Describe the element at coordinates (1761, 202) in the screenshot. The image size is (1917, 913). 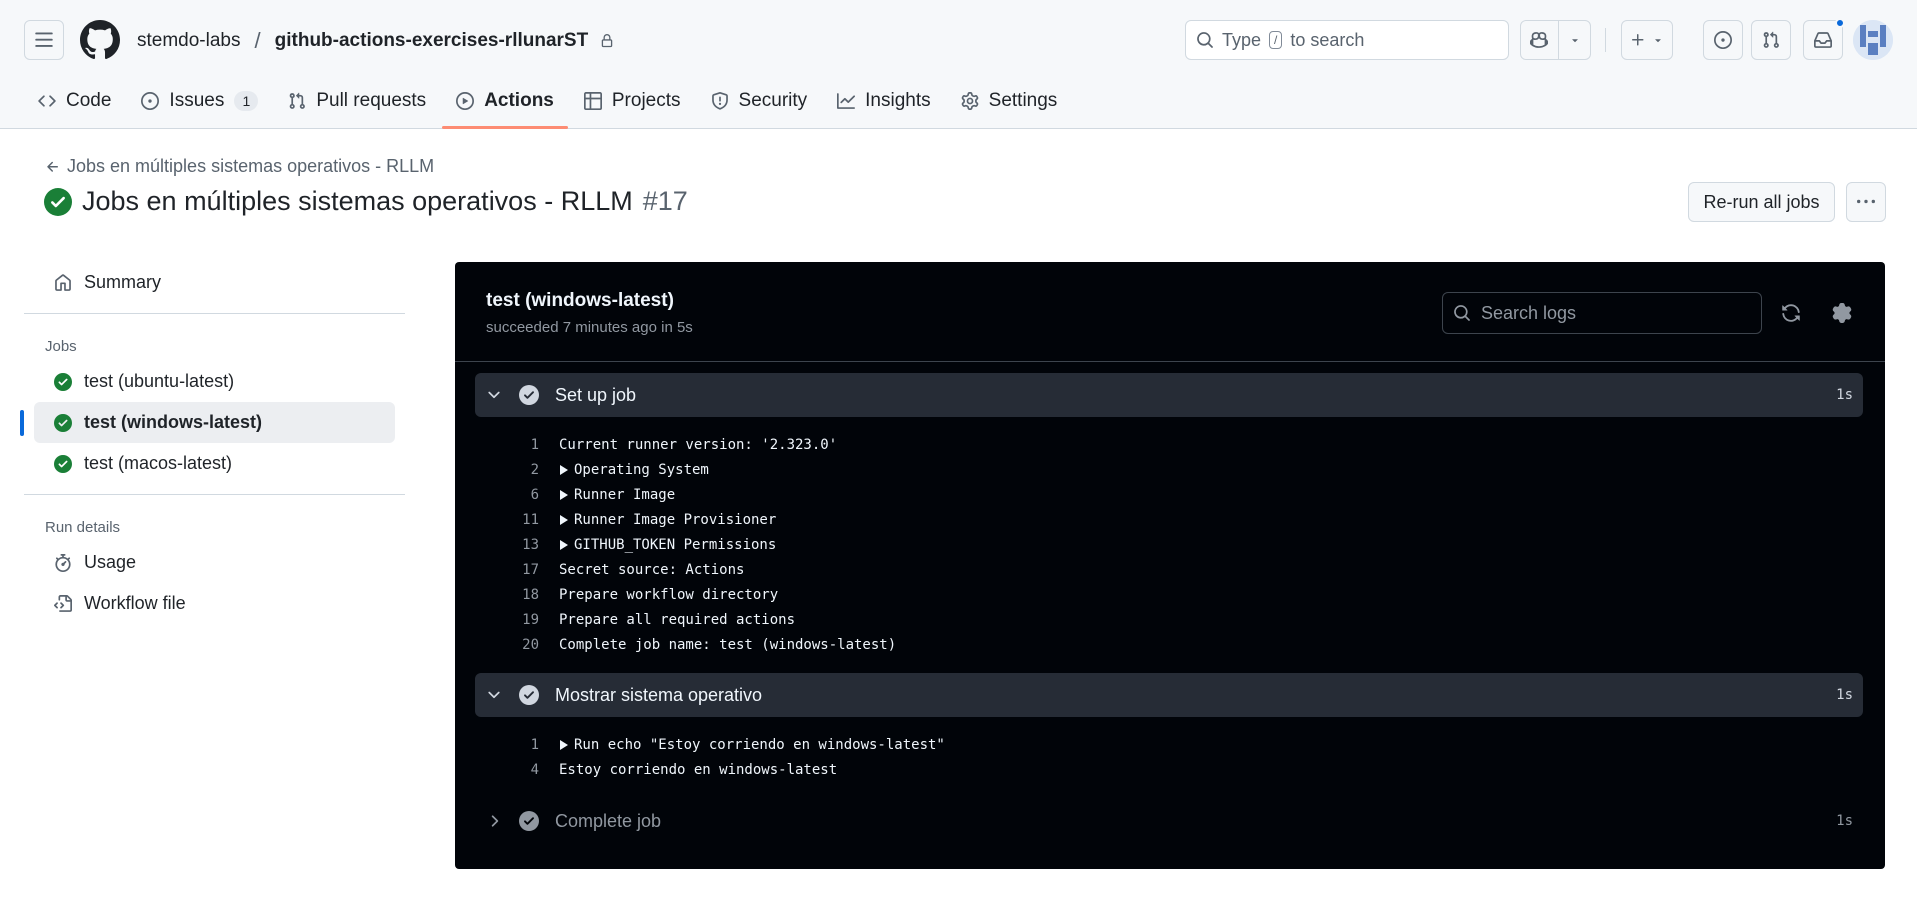
I see `rerun-all-jobs-button: Re-run all jobs` at that location.